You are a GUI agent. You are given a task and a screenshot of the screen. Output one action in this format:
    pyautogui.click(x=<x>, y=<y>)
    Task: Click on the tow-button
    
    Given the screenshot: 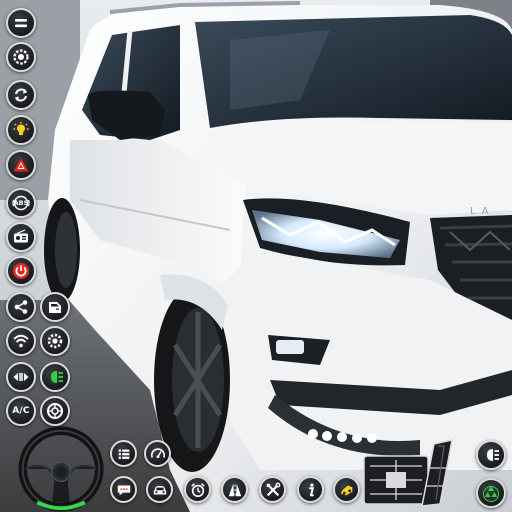 What is the action you would take?
    pyautogui.click(x=346, y=489)
    